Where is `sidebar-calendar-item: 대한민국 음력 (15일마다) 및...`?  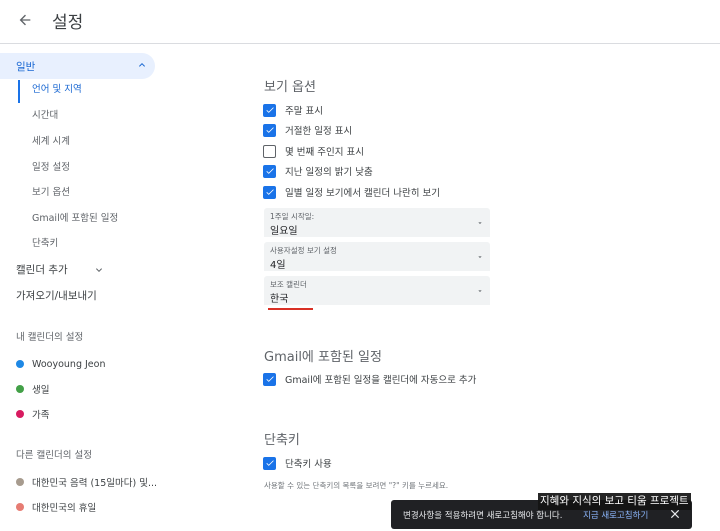 sidebar-calendar-item: 대한민국 음력 (15일마다) 및... is located at coordinates (86, 482).